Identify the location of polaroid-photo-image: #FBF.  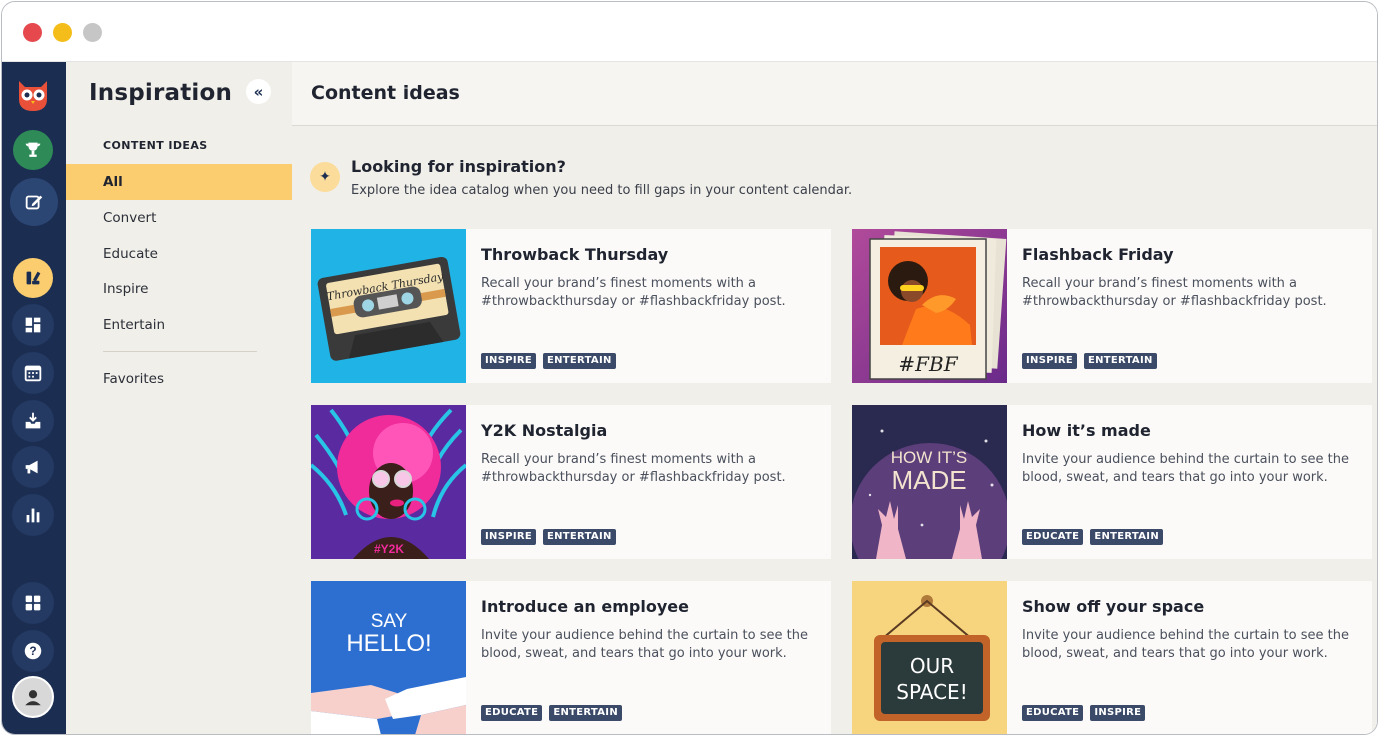
(929, 306).